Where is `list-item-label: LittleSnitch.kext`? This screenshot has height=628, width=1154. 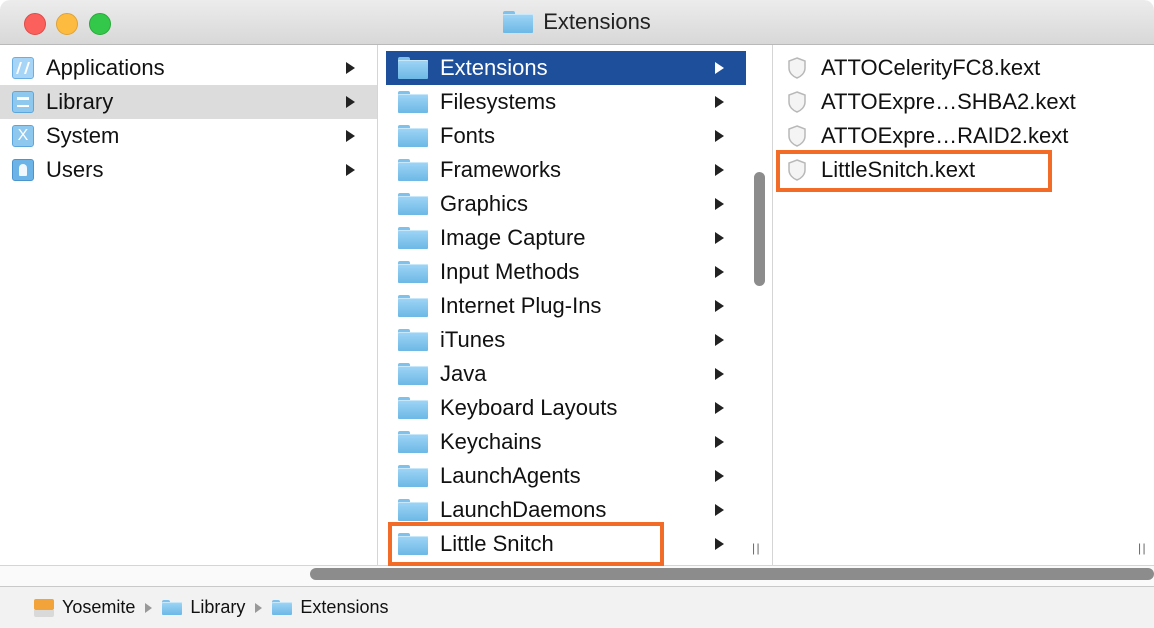 list-item-label: LittleSnitch.kext is located at coordinates (898, 169).